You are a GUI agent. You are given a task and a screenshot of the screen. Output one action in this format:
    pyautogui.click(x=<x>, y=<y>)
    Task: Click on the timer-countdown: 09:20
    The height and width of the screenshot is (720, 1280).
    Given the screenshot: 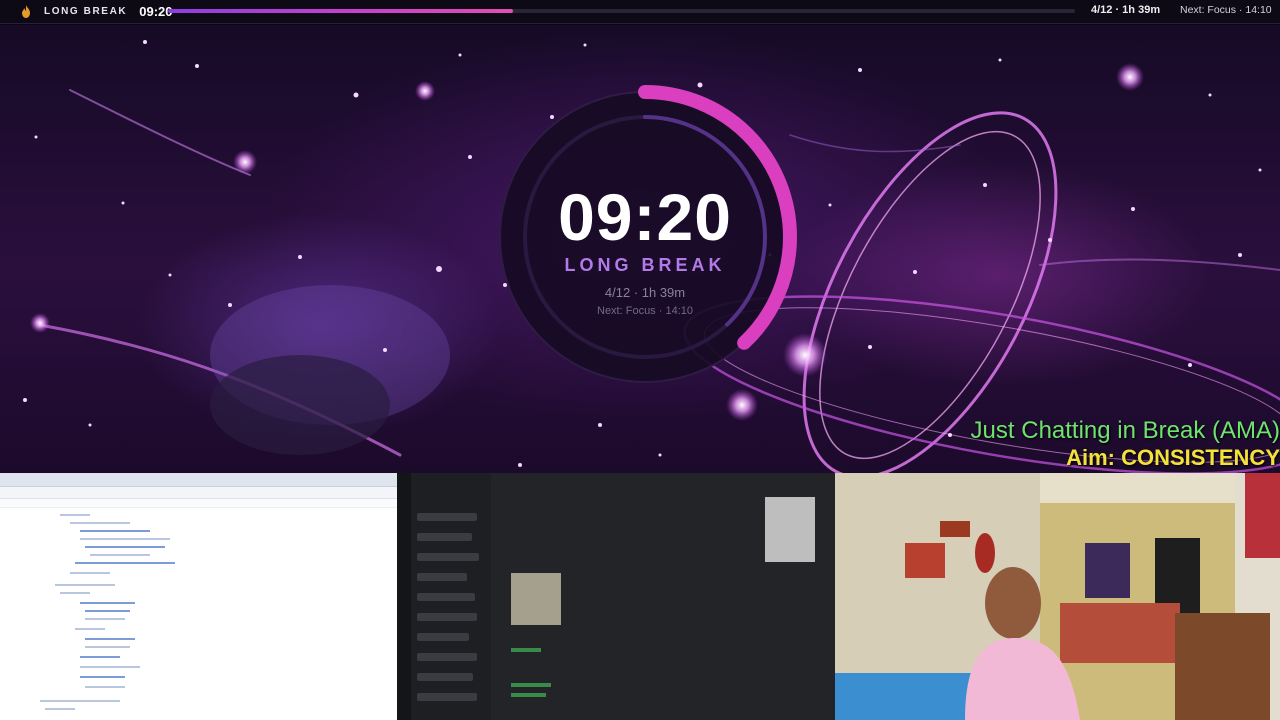 What is the action you would take?
    pyautogui.click(x=645, y=217)
    